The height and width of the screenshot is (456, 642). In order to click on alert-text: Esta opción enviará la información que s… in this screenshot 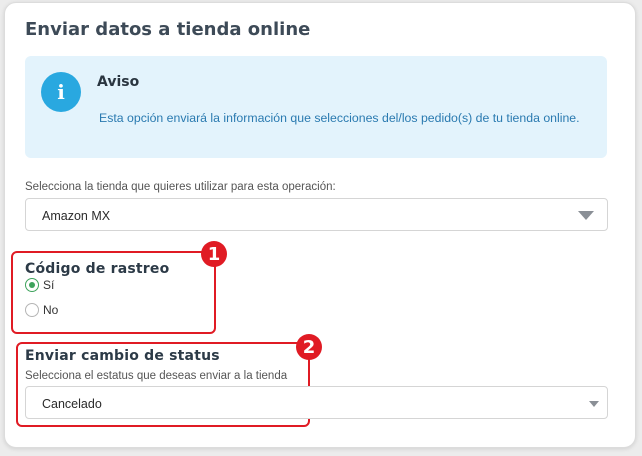, I will do `click(339, 118)`.